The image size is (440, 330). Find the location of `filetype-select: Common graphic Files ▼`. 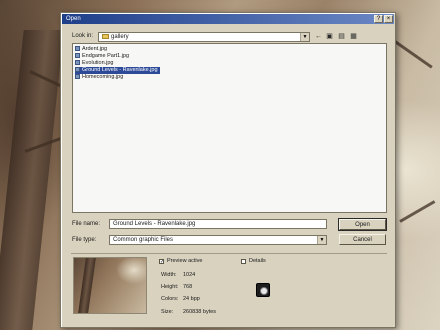

filetype-select: Common graphic Files ▼ is located at coordinates (218, 240).